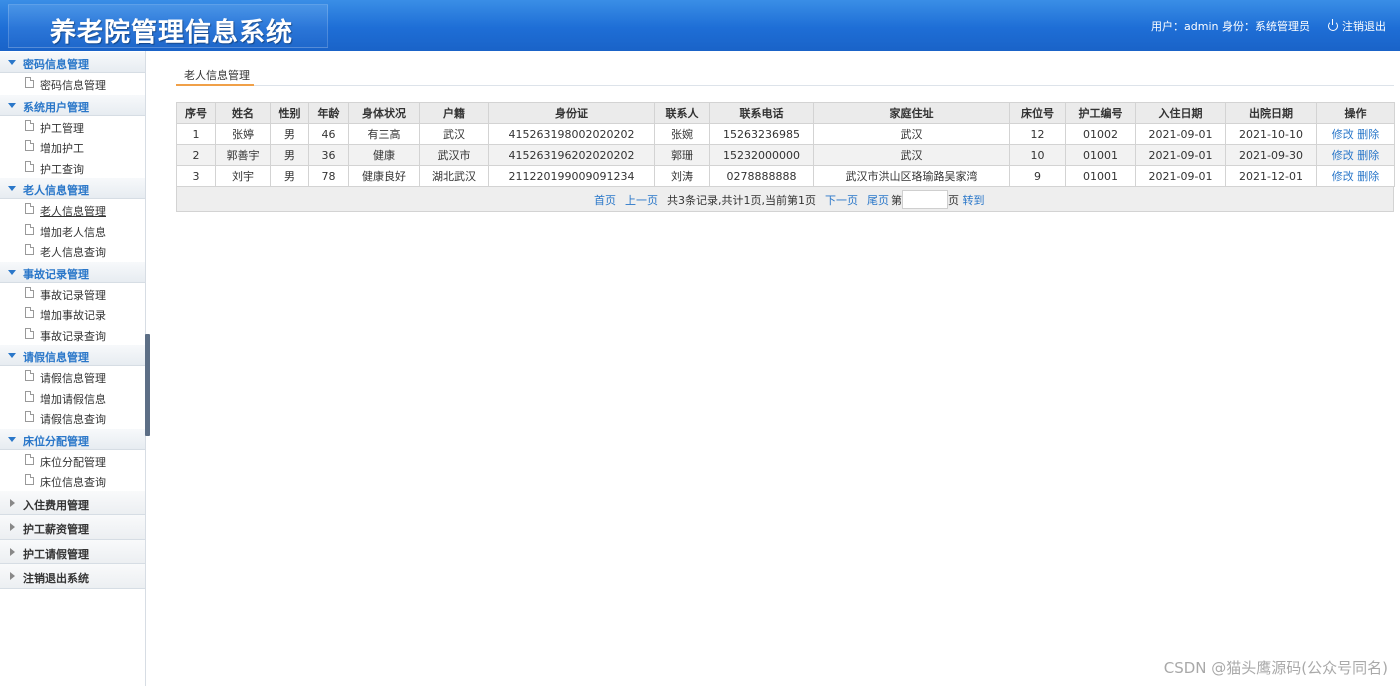  I want to click on sidebar-group-salary: 护工薪资管理, so click(72, 527).